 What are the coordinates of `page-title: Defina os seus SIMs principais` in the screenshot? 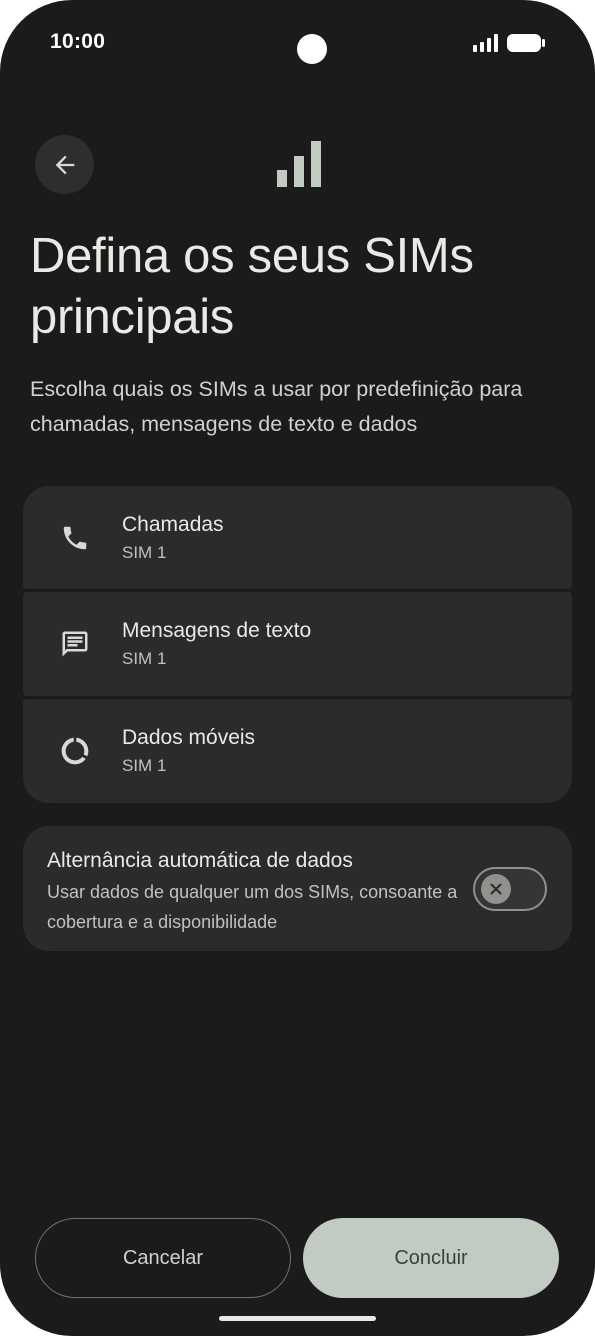 It's located at (252, 286).